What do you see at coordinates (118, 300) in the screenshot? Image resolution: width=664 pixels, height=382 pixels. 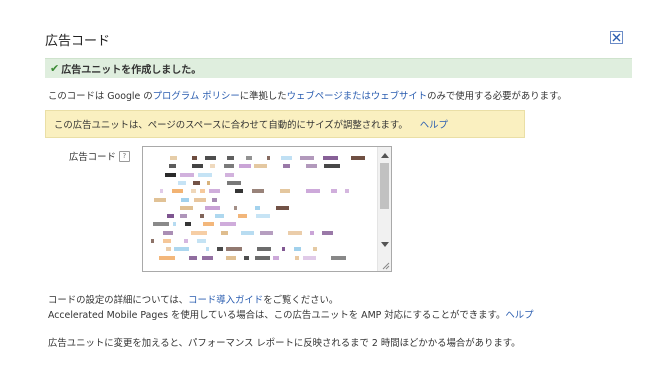 I see `guide-prefix: コードの設定の詳細については、` at bounding box center [118, 300].